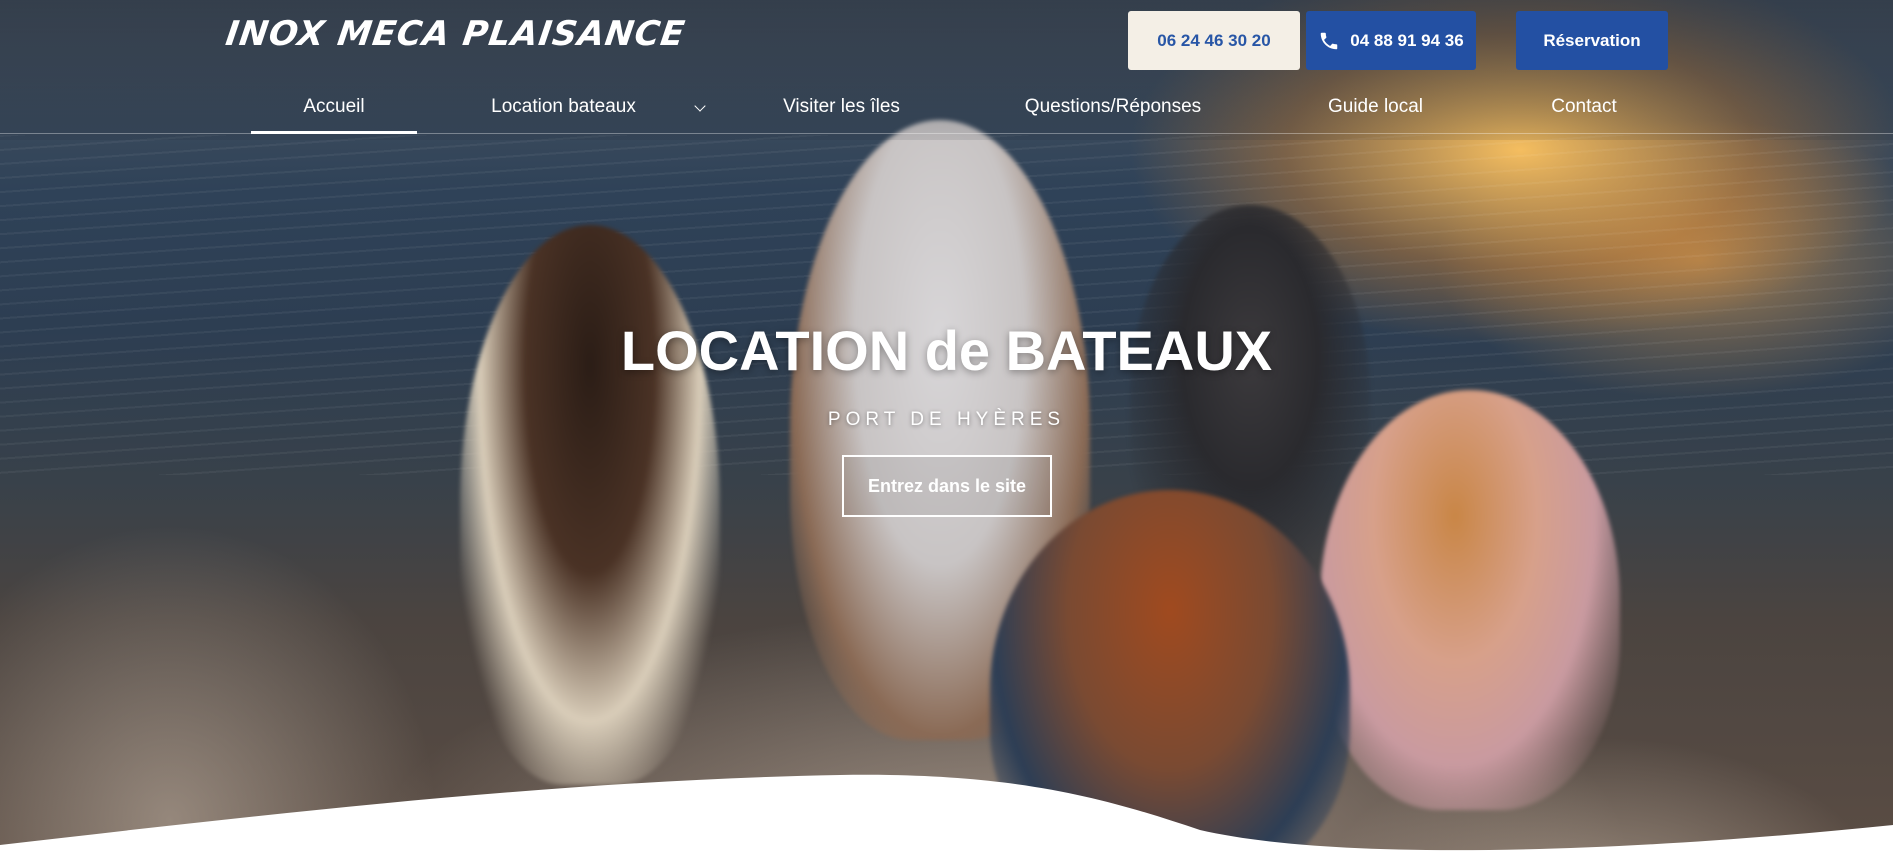  I want to click on phone-number-label: 04 88 91 94 36, so click(1407, 40).